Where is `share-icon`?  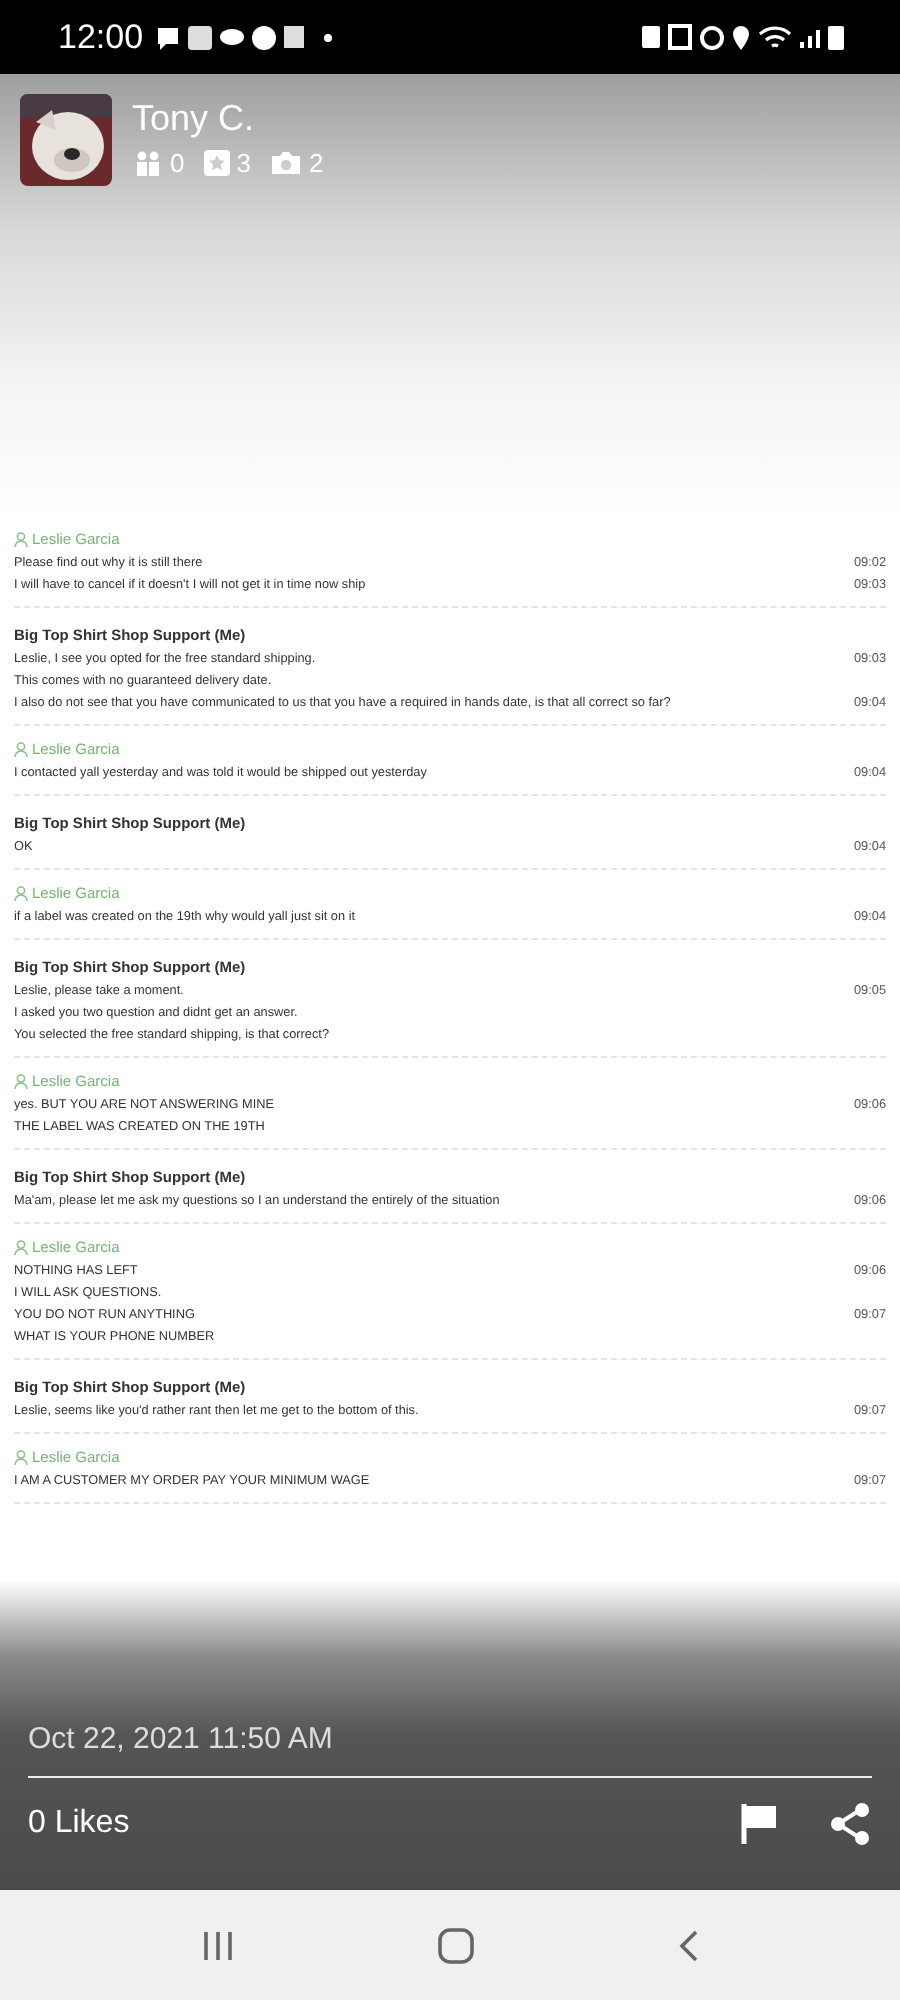
share-icon is located at coordinates (850, 1824).